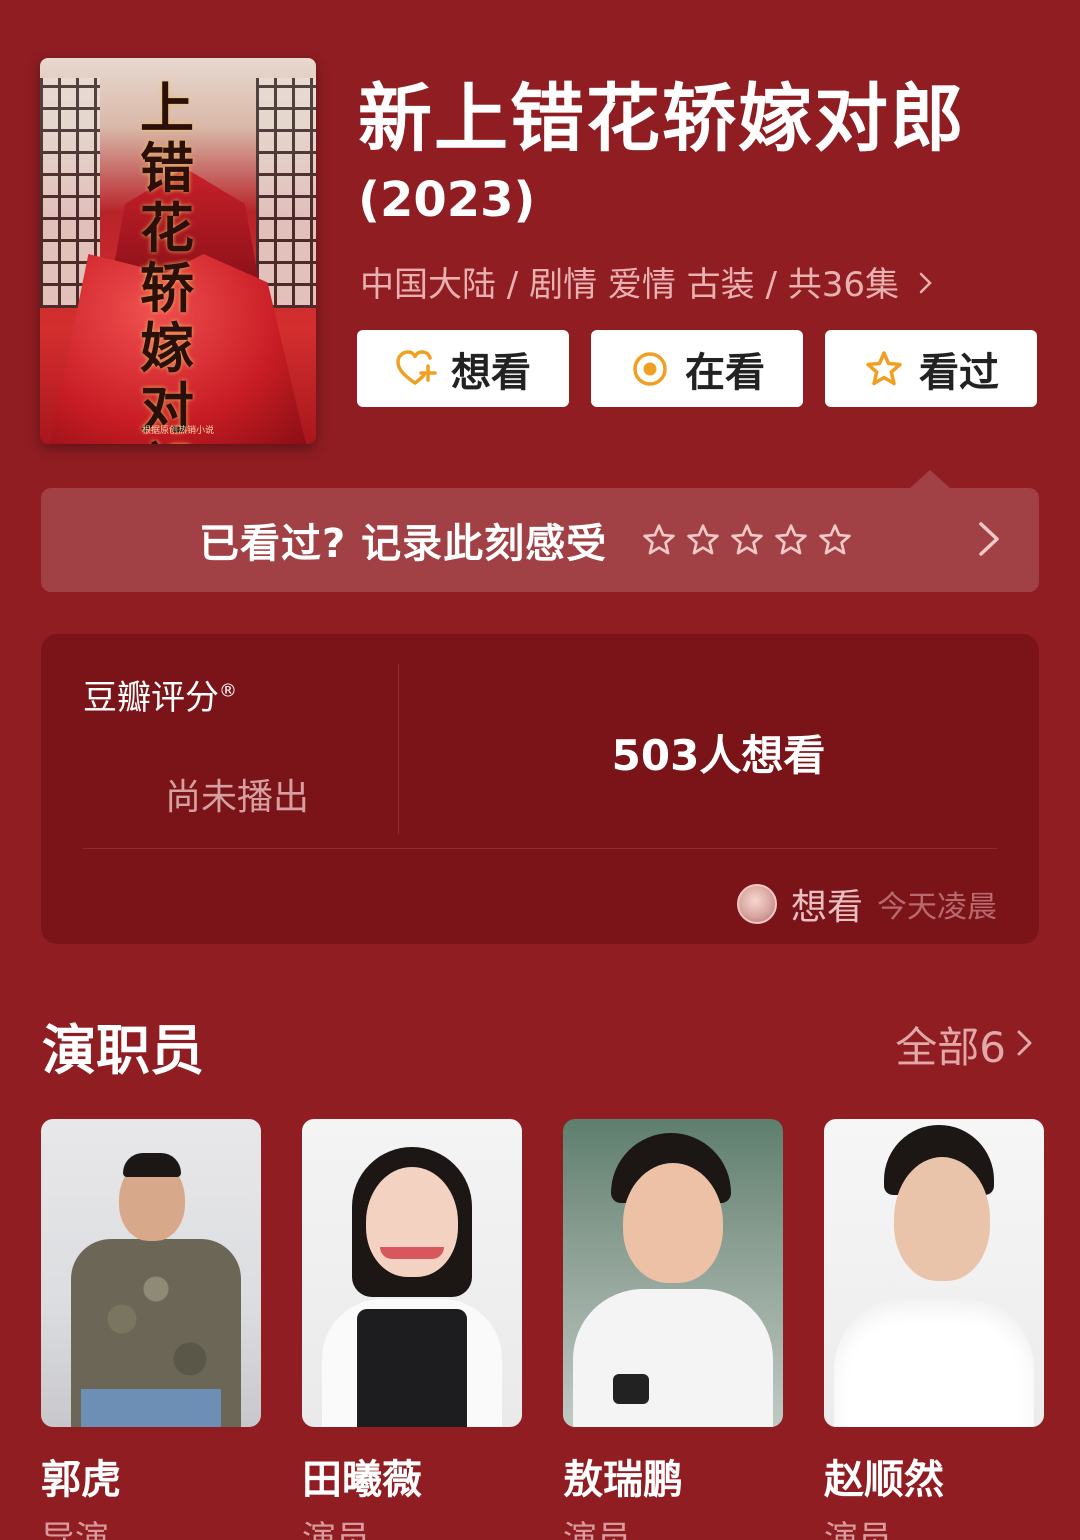 The width and height of the screenshot is (1080, 1540). I want to click on movie-meta-text: 中国大陆 / 剧情 爱情 古装 / 共36集, so click(630, 285).